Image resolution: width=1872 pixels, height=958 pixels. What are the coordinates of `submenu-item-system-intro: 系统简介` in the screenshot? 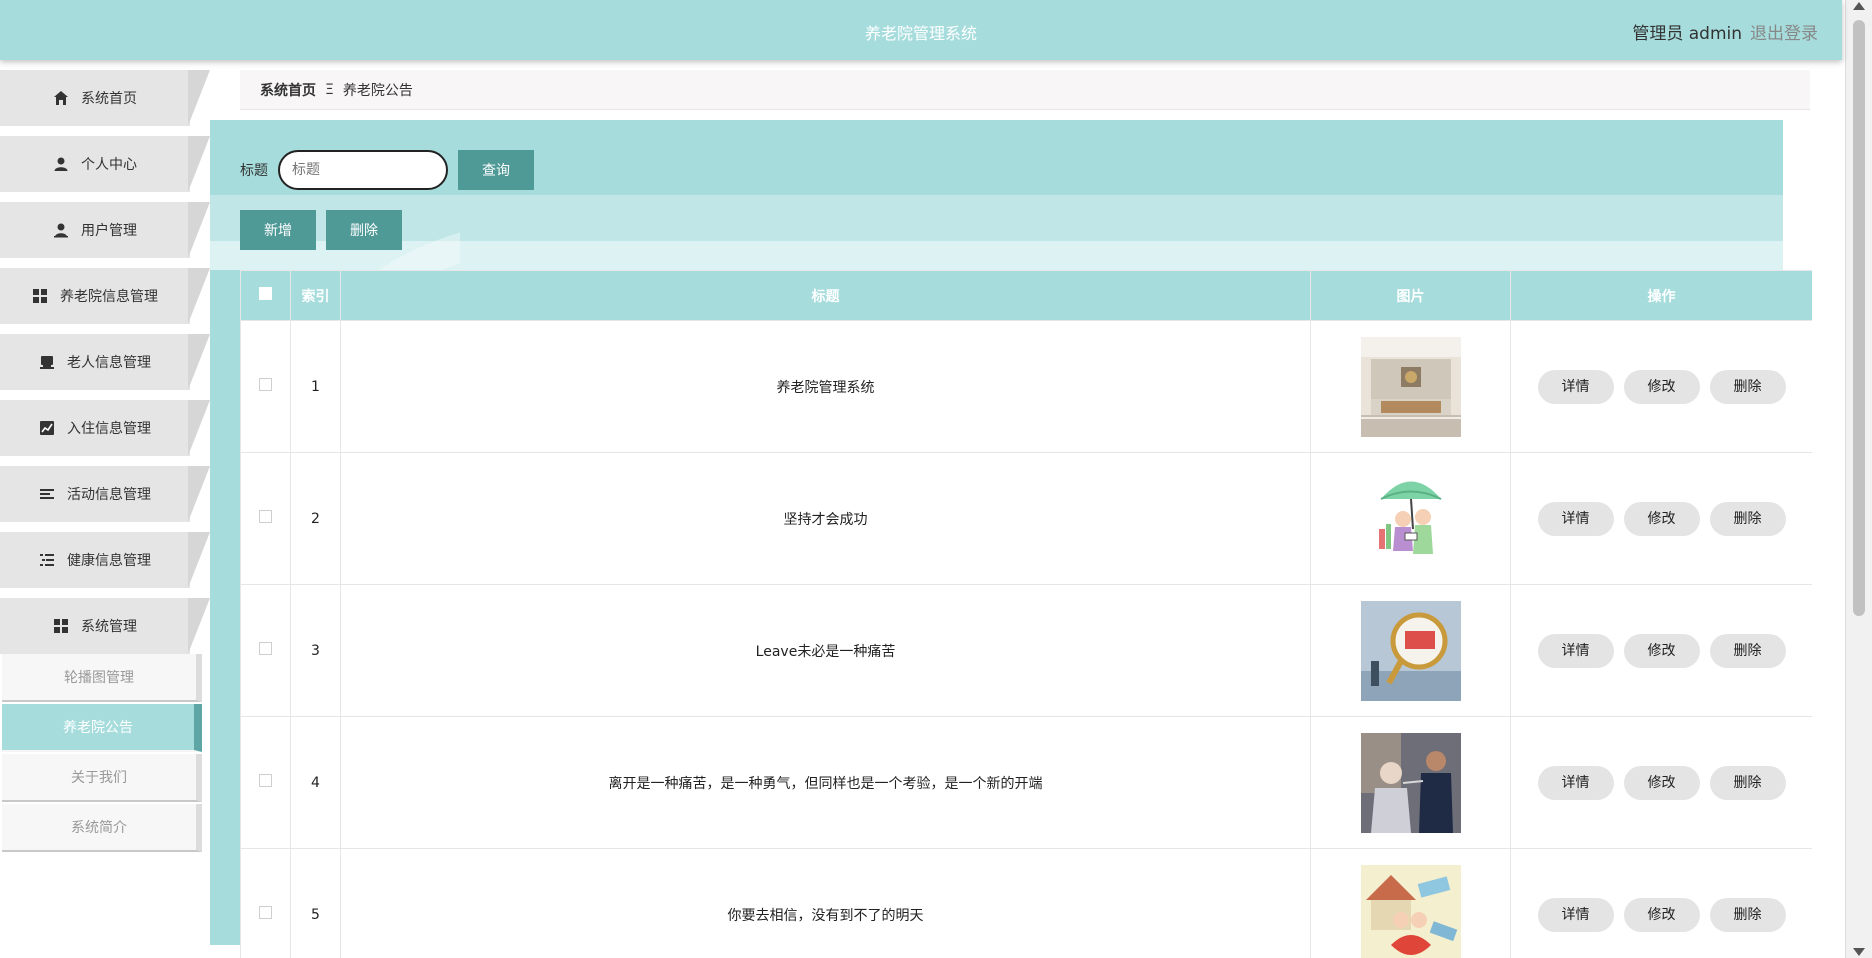 It's located at (102, 828).